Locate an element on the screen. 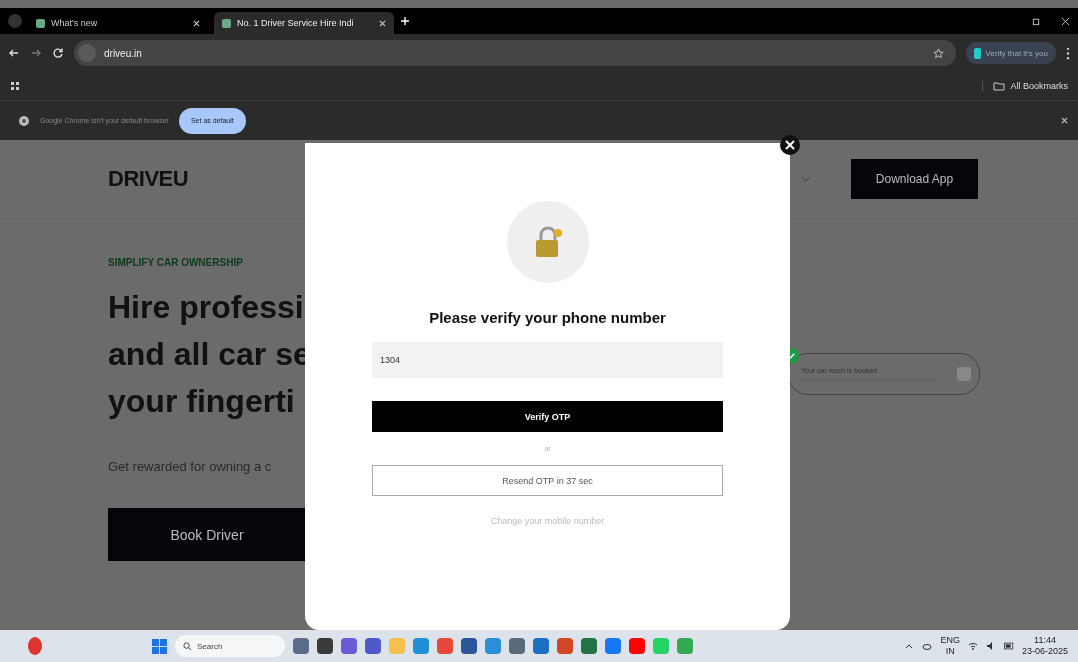 This screenshot has width=1078, height=662. clock: 11:44 23-06-2025 is located at coordinates (1044, 646).